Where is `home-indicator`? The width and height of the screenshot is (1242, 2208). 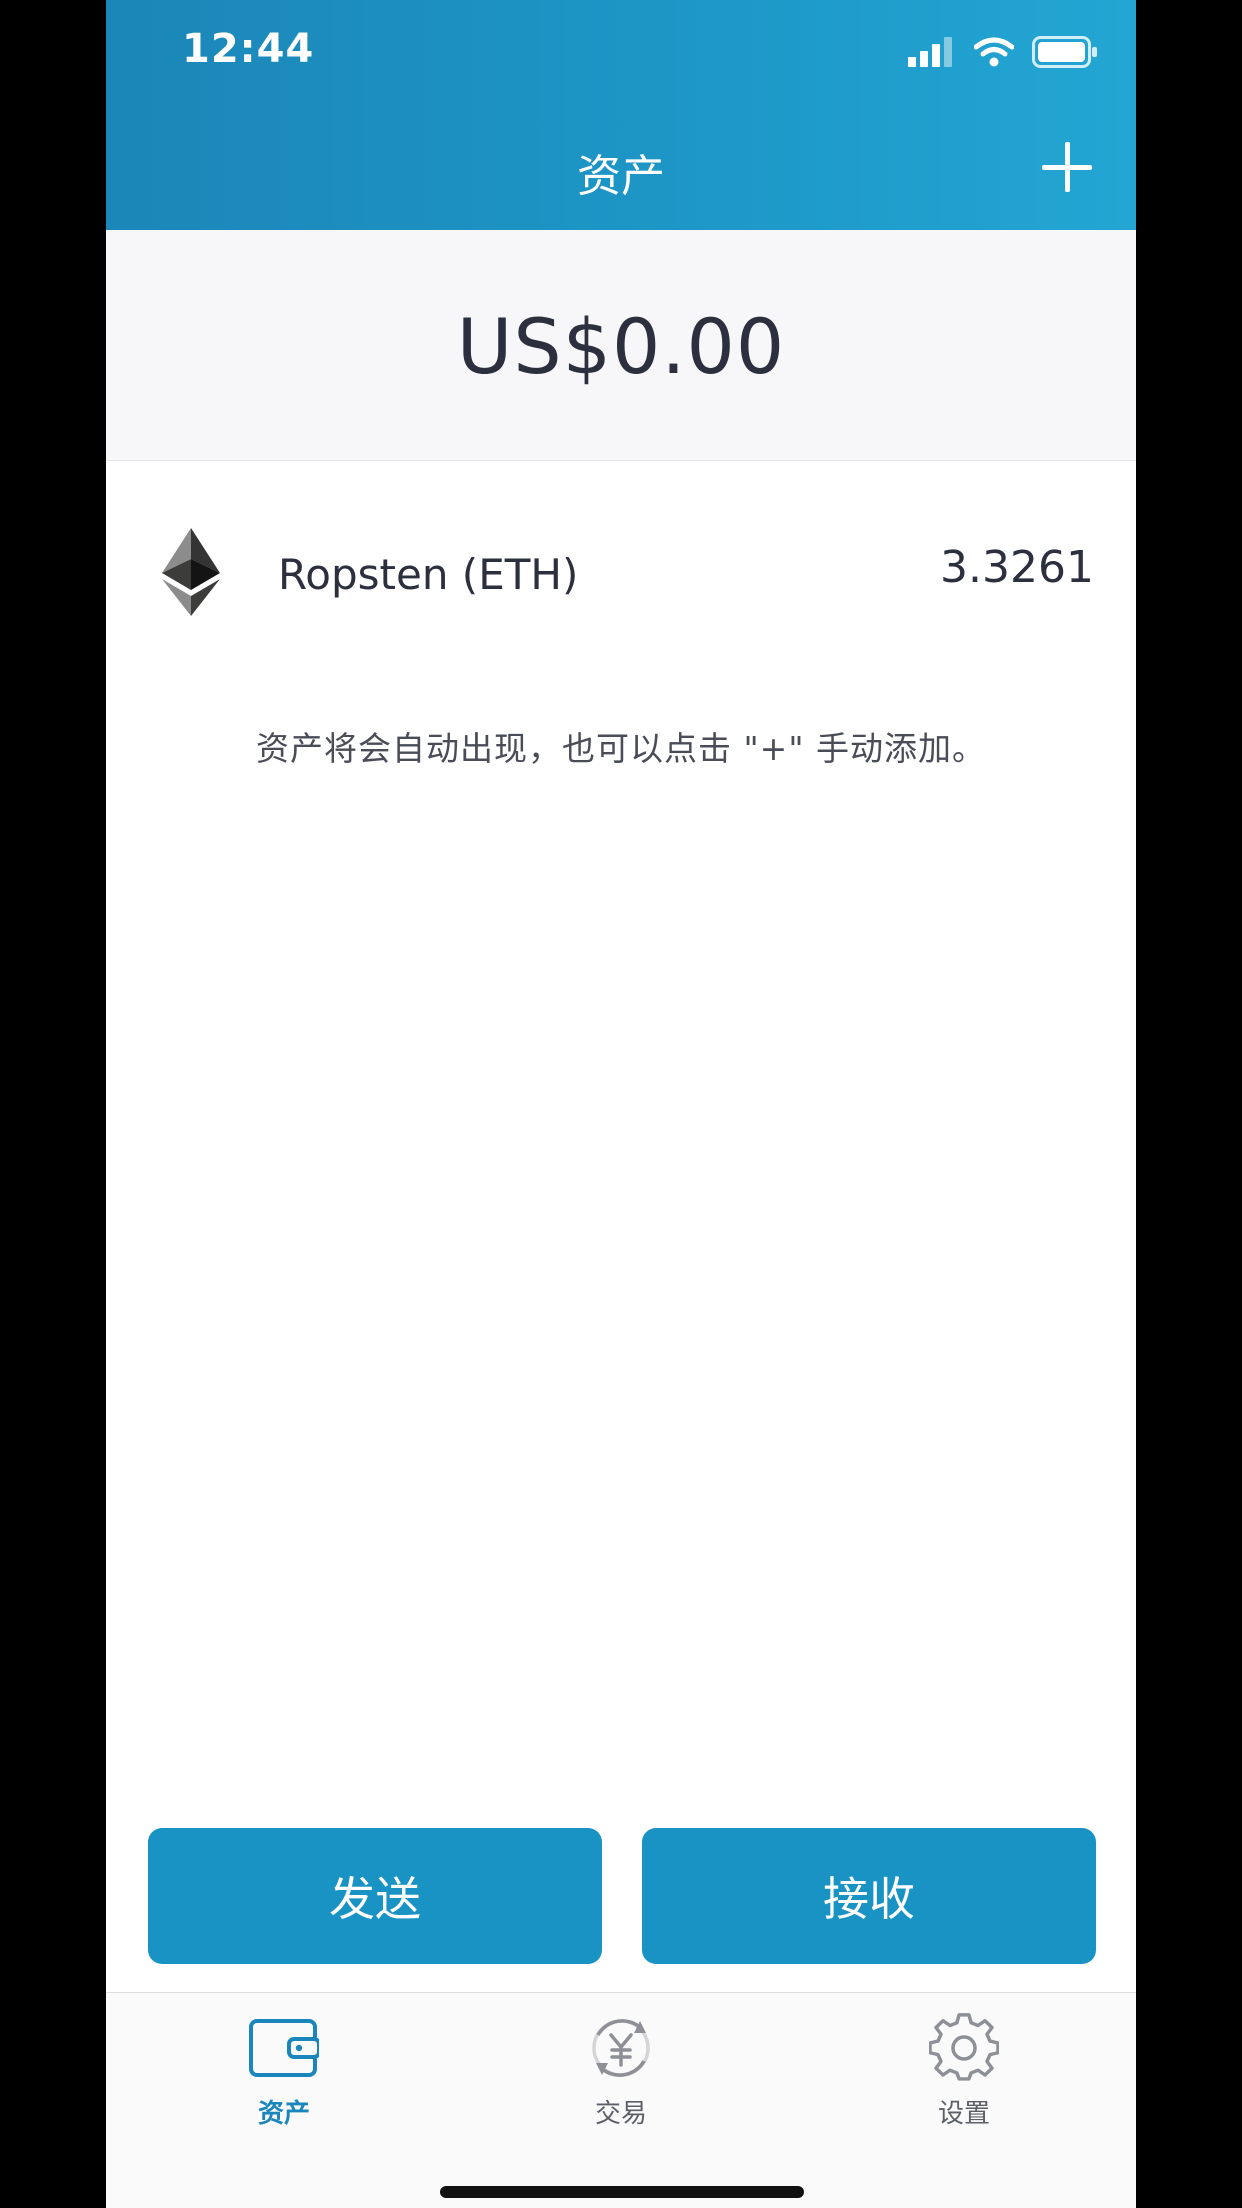
home-indicator is located at coordinates (622, 2192).